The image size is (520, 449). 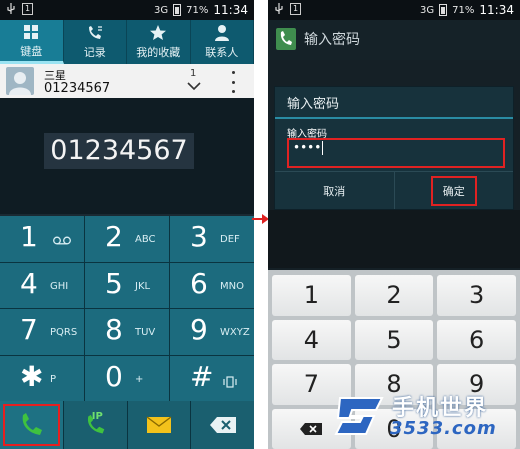 What do you see at coordinates (114, 283) in the screenshot?
I see `key-digit: 5` at bounding box center [114, 283].